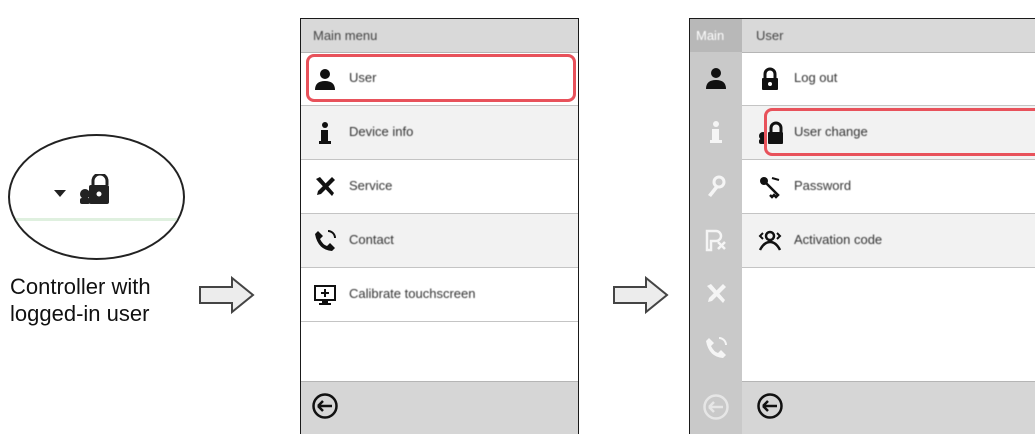 The image size is (1035, 434). Describe the element at coordinates (770, 240) in the screenshot. I see `activation-code-icon` at that location.